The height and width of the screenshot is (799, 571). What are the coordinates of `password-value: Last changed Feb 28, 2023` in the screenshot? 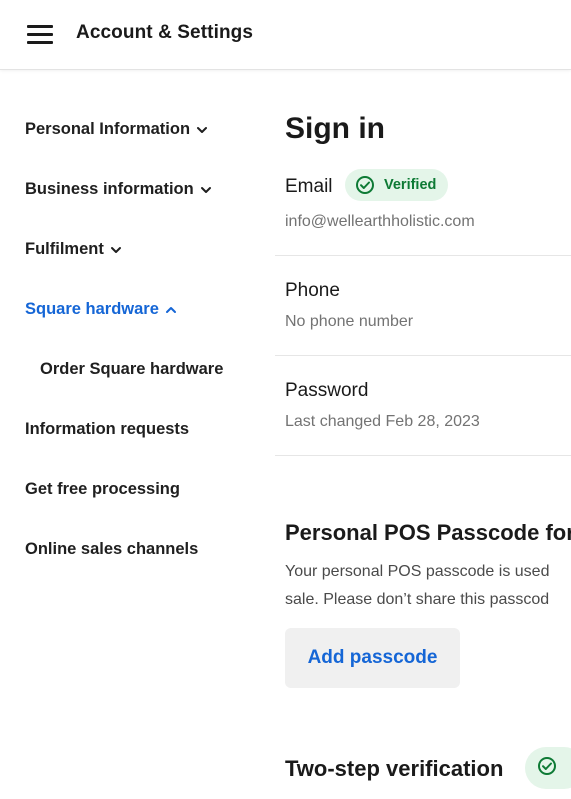 It's located at (382, 421).